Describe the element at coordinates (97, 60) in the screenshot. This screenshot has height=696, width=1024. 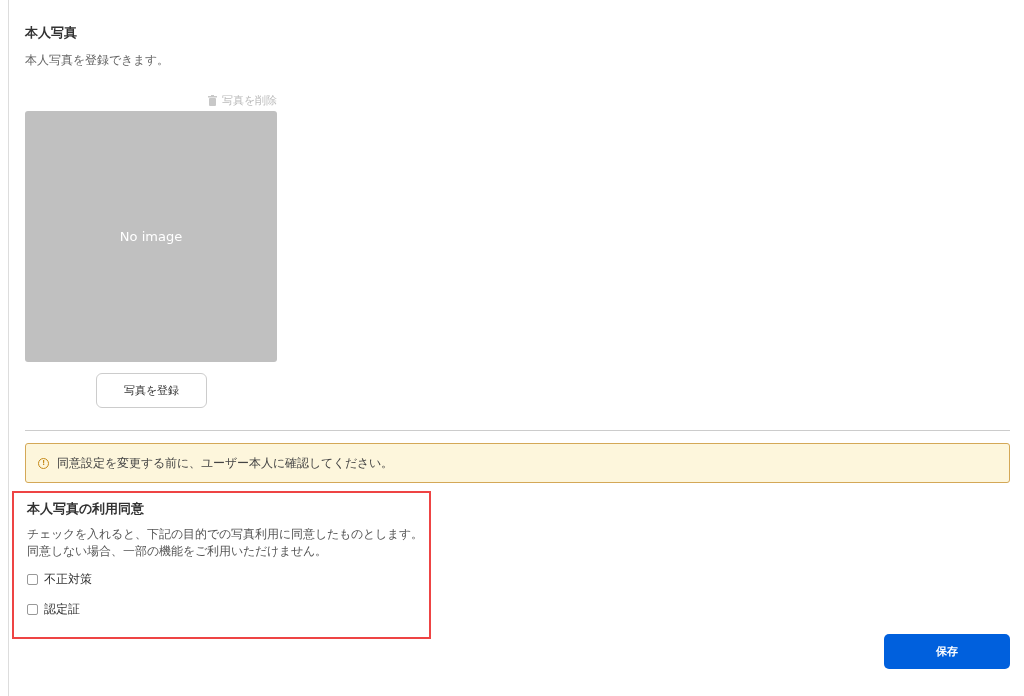
I see `section-description: 本人写真を登録できます。` at that location.